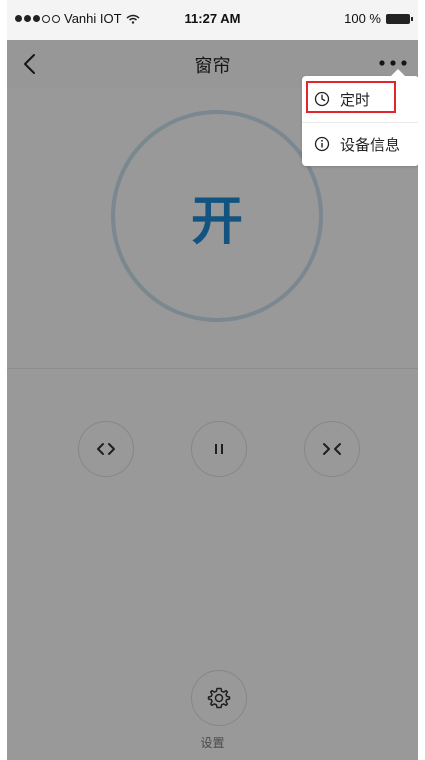 This screenshot has width=425, height=760. Describe the element at coordinates (360, 117) in the screenshot. I see `more-menu: 定时 设备信息` at that location.